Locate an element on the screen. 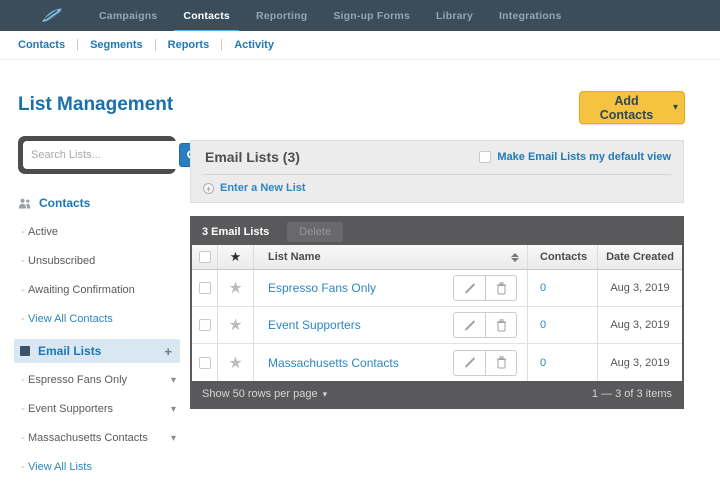  nav-contacts: Contacts is located at coordinates (206, 17).